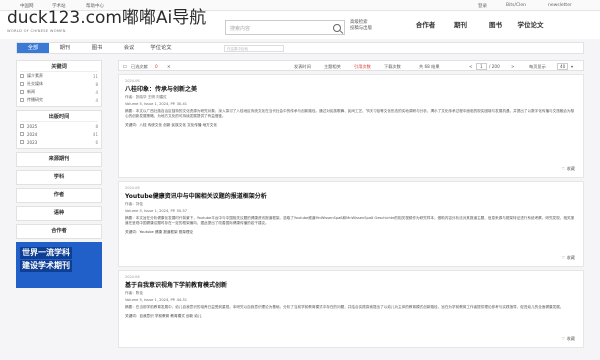 The height and width of the screenshot is (360, 600). Describe the element at coordinates (563, 66) in the screenshot. I see `per-page-select: 40` at that location.